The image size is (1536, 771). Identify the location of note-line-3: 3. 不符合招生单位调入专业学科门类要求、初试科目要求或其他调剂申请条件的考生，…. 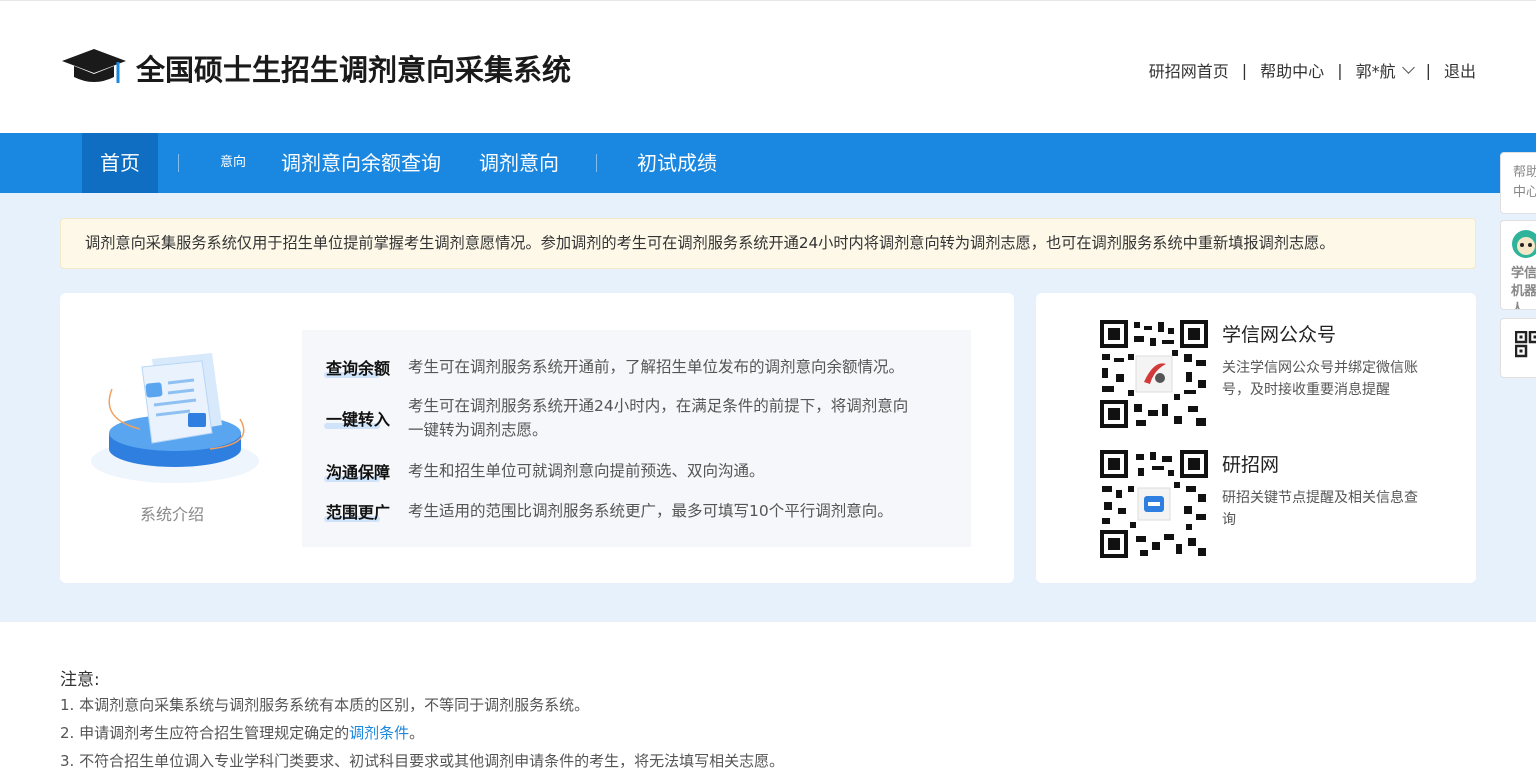
(422, 760).